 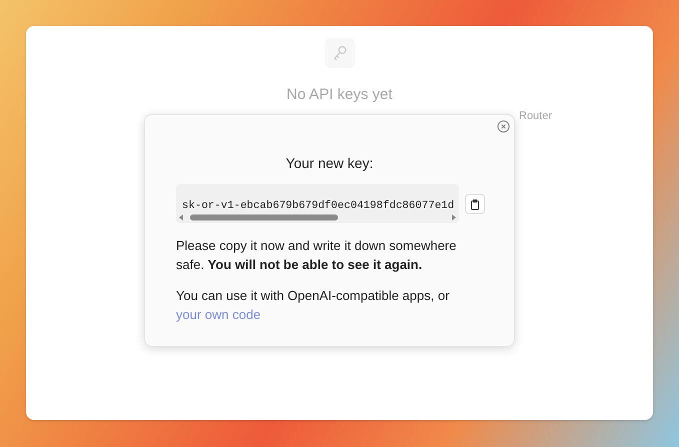 I want to click on empty-state-title: No API keys yet, so click(x=339, y=95).